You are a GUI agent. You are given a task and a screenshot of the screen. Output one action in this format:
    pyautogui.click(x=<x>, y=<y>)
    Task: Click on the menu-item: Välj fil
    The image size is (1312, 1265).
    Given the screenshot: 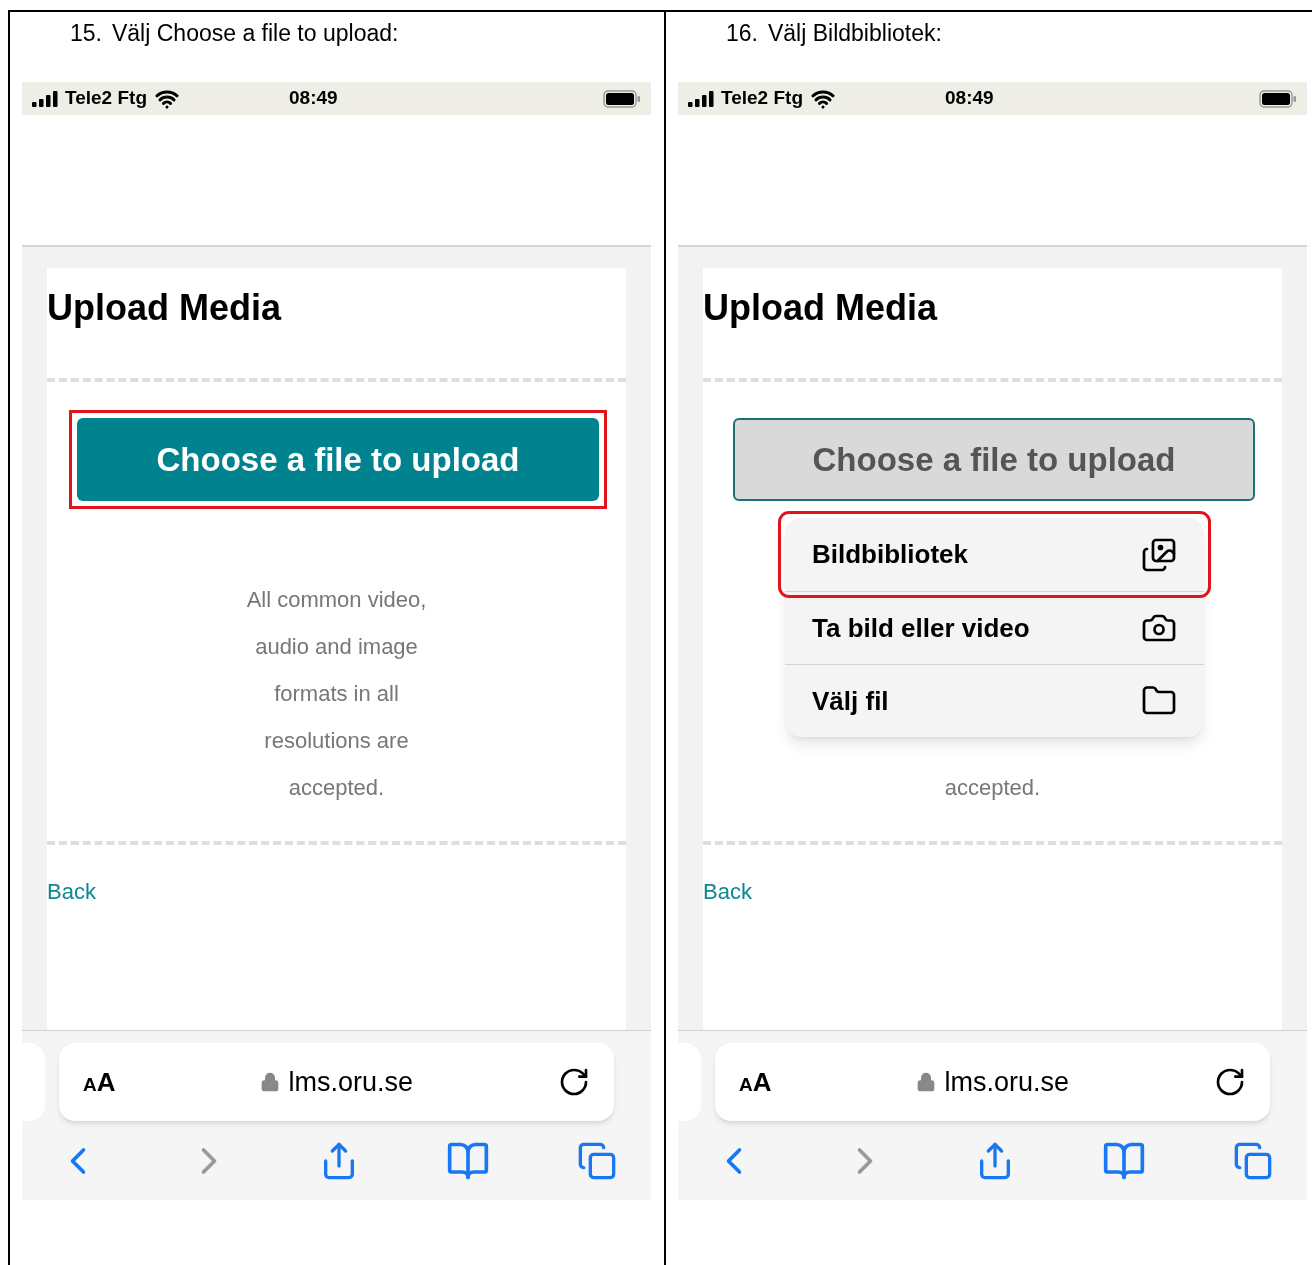 What is the action you would take?
    pyautogui.click(x=994, y=700)
    